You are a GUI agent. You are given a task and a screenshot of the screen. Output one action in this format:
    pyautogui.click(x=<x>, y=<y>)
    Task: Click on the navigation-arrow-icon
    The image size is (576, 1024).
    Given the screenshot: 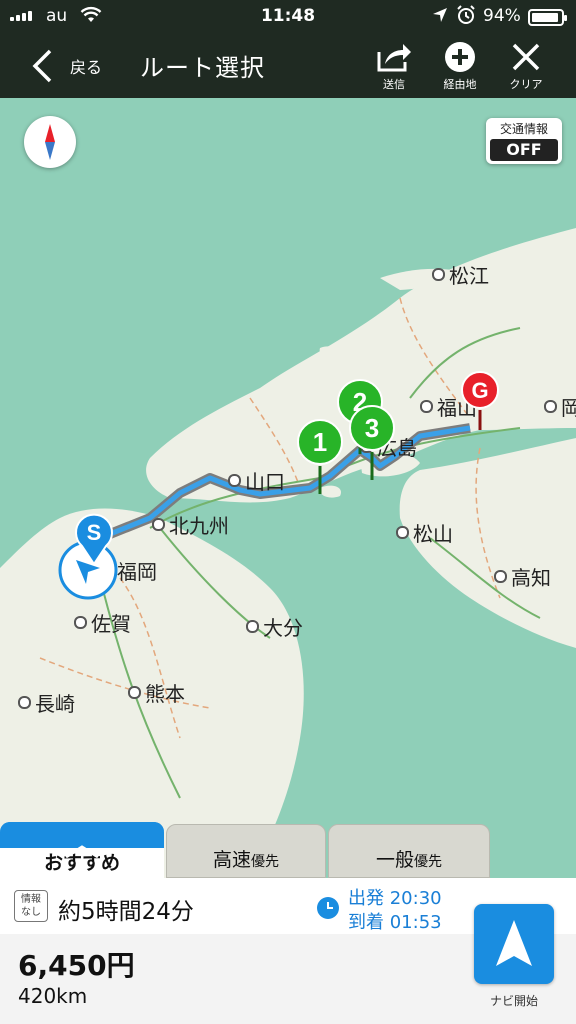 What is the action you would take?
    pyautogui.click(x=514, y=943)
    